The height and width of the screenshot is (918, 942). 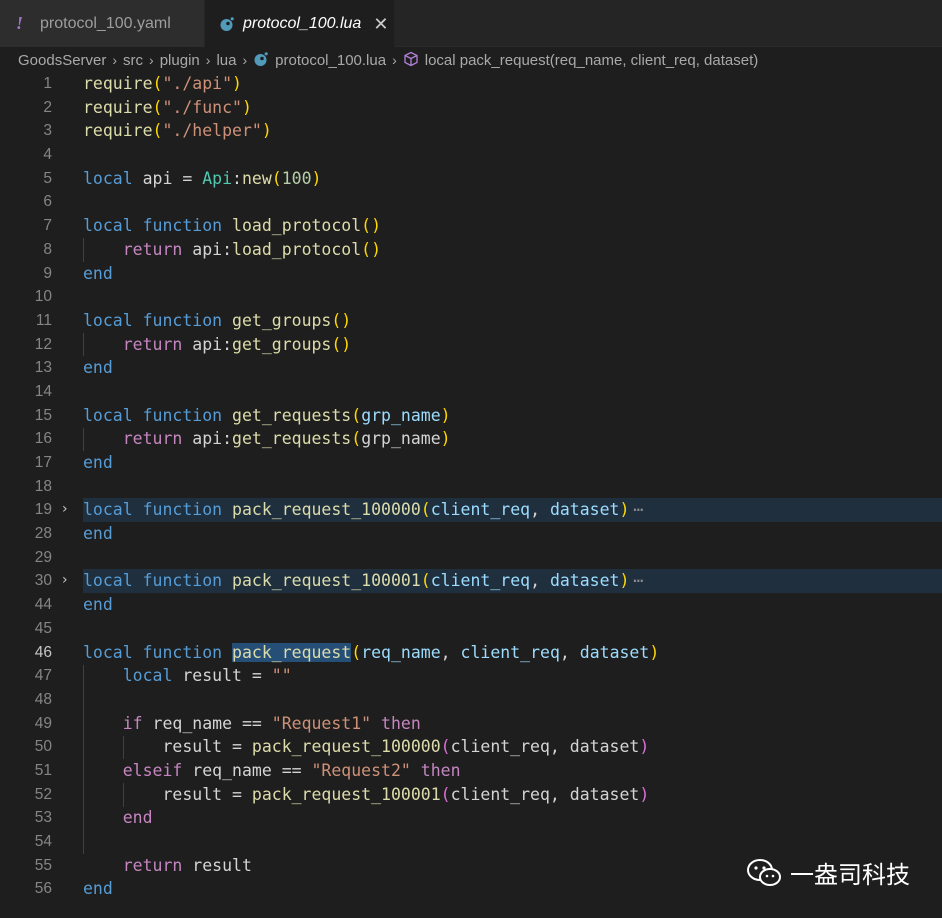 I want to click on code-line: 49 if req_name == "Request1" then, so click(x=471, y=724).